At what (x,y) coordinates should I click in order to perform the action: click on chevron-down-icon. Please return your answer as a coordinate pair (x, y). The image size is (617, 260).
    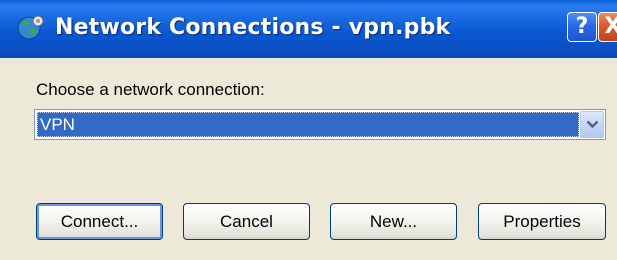
    Looking at the image, I should click on (592, 124).